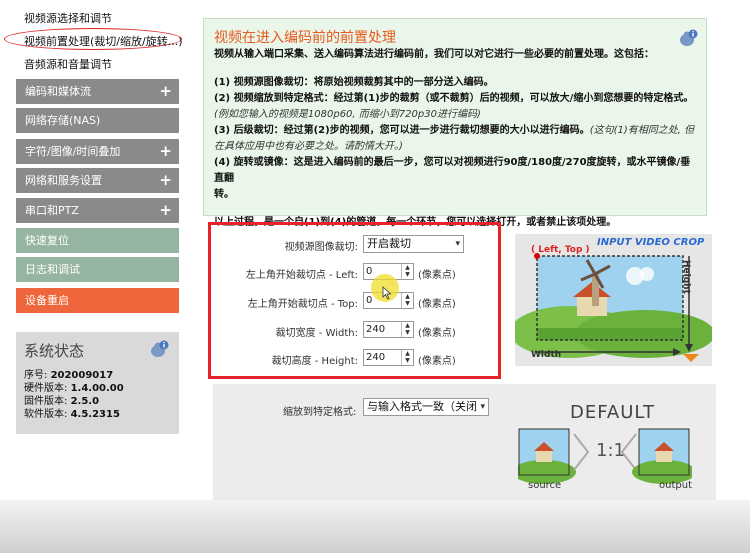 This screenshot has height=553, width=750. Describe the element at coordinates (97, 240) in the screenshot. I see `menu-quick-reset: 快速复位` at that location.